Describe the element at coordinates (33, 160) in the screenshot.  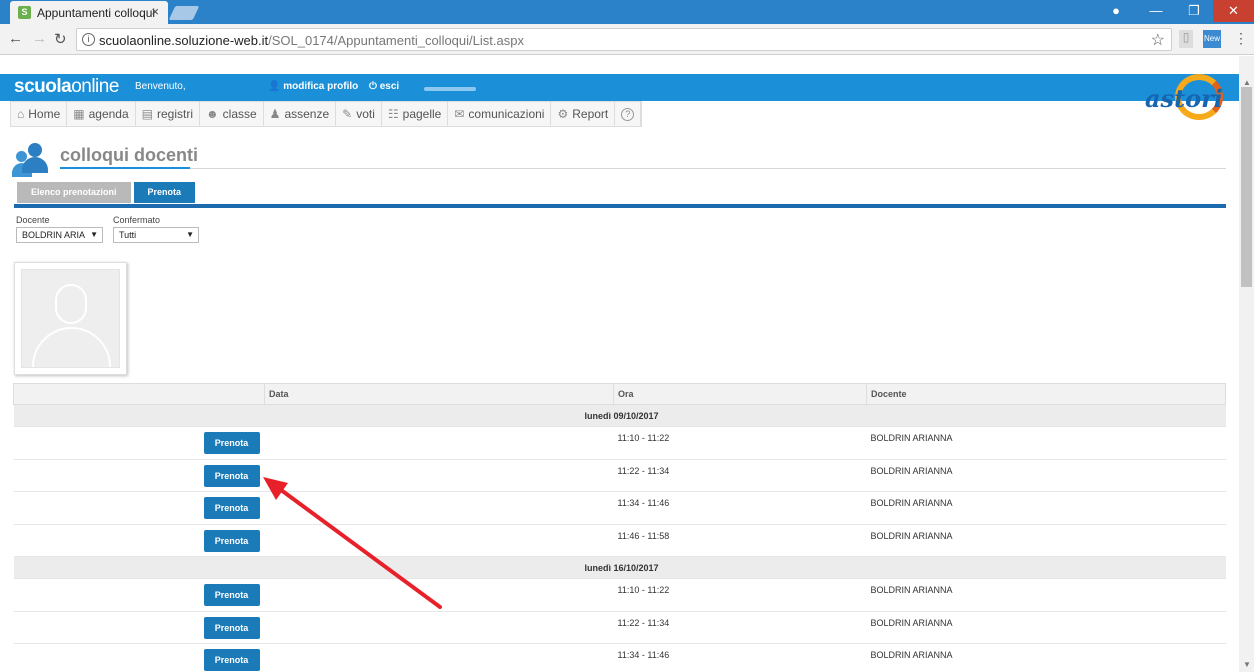
I see `teachers-icon` at that location.